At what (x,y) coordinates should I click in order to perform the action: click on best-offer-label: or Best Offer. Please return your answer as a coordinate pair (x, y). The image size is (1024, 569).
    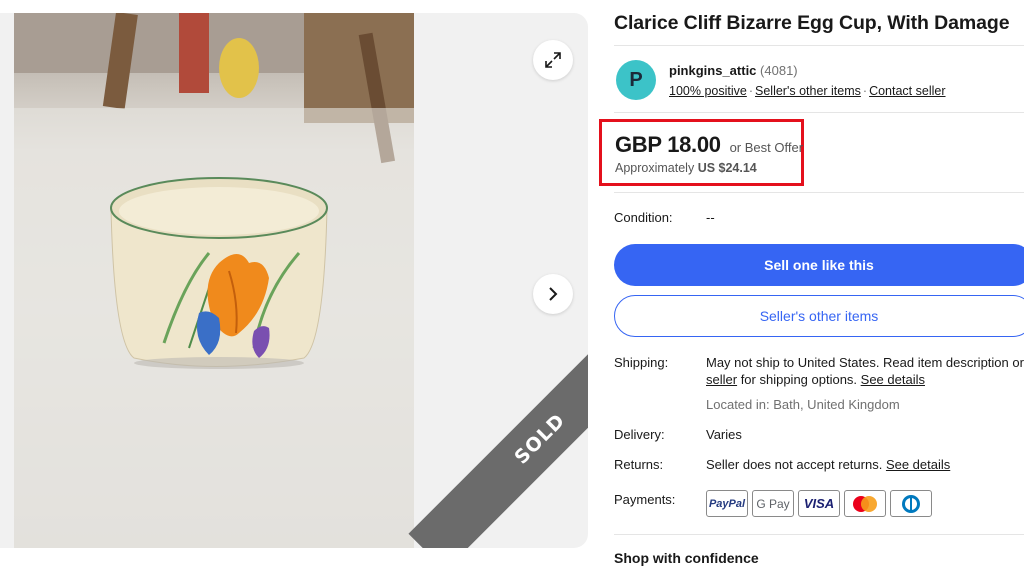
    Looking at the image, I should click on (766, 147).